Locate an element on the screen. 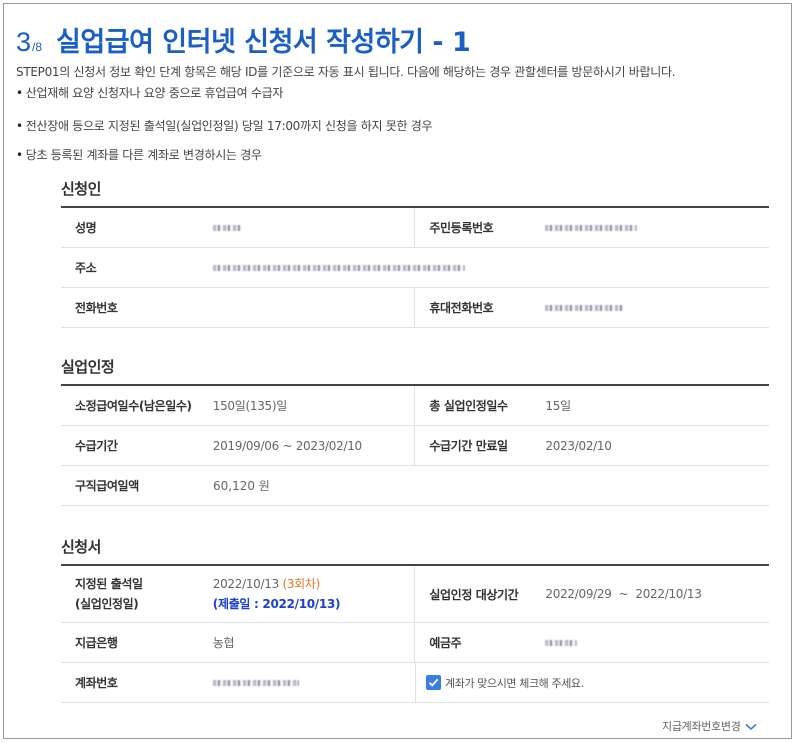  page-header: 3 /8 실업급여 인터넷 신청서 작성하기 - 1 is located at coordinates (243, 39).